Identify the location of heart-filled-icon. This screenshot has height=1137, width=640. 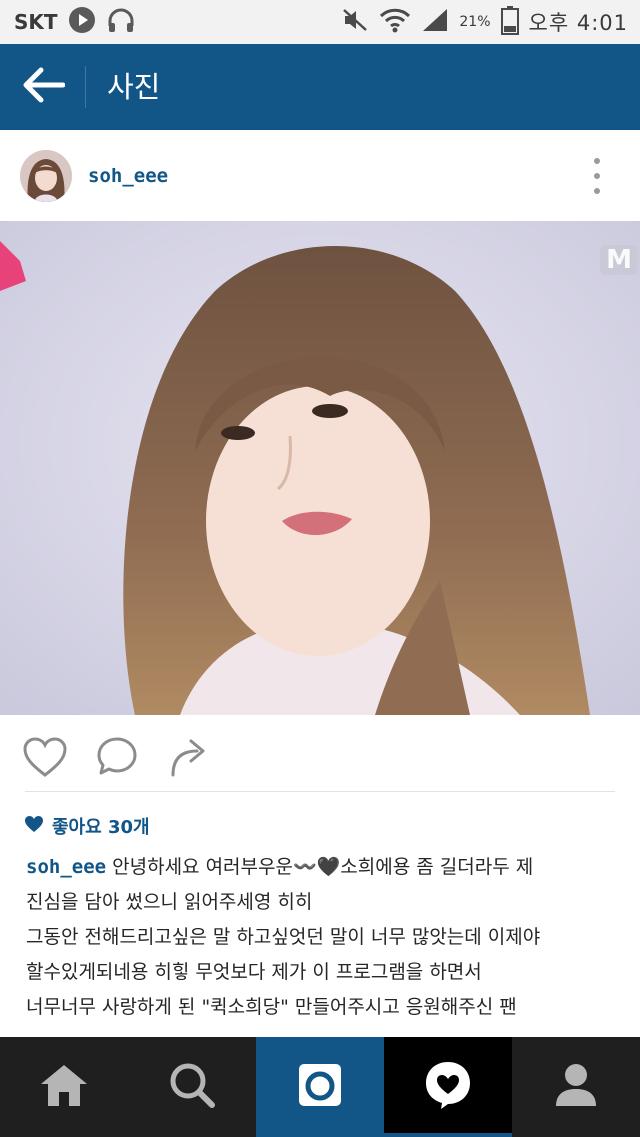
(34, 826).